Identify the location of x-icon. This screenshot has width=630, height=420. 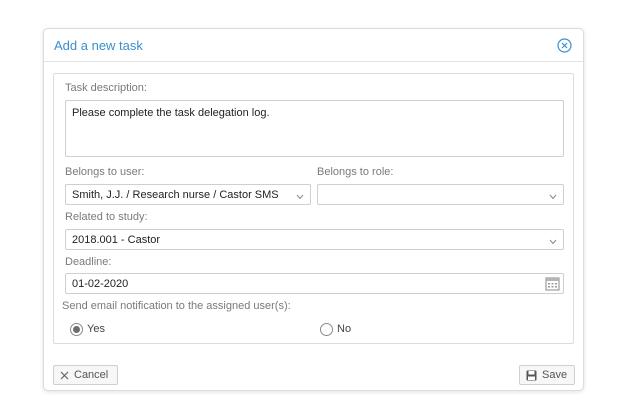
(64, 375).